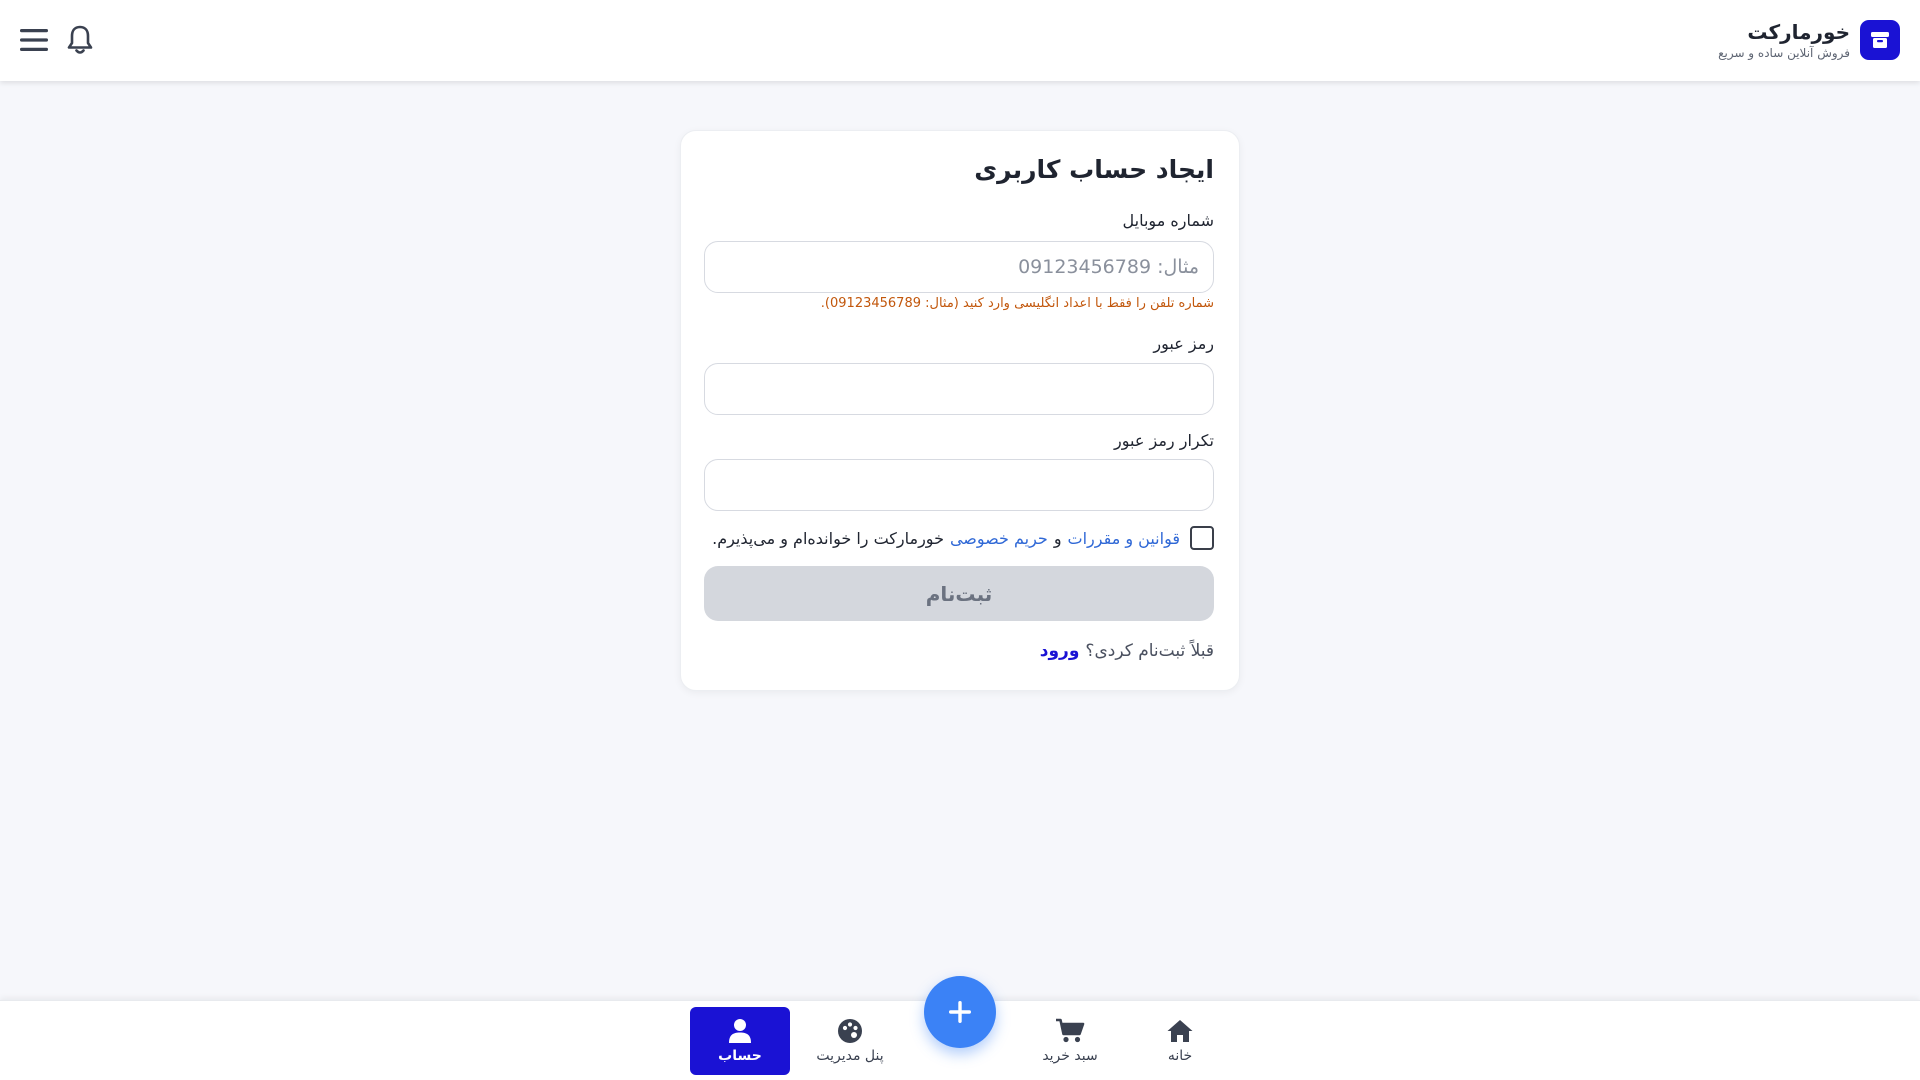  I want to click on store-icon, so click(1880, 40).